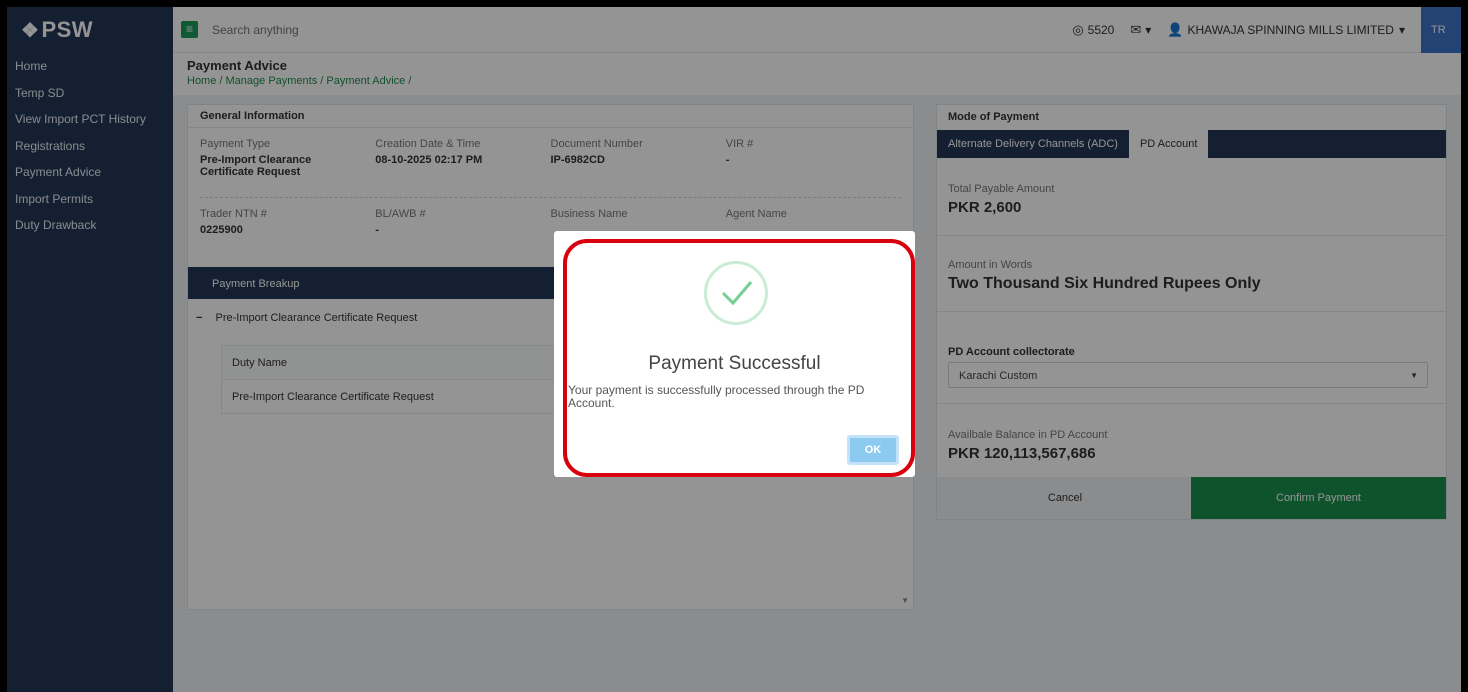 Image resolution: width=1468 pixels, height=692 pixels. I want to click on highlight-annotation-ring, so click(739, 358).